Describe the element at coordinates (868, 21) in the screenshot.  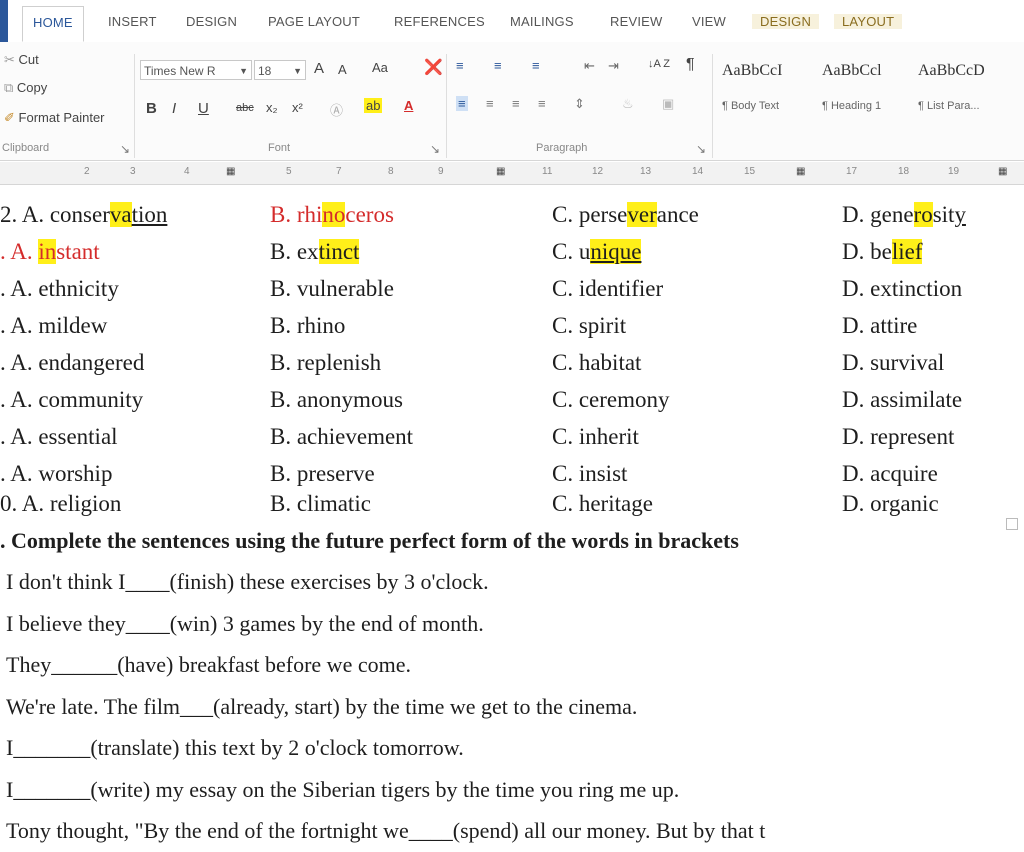
I see `tab-table-layout: LAYOUT` at that location.